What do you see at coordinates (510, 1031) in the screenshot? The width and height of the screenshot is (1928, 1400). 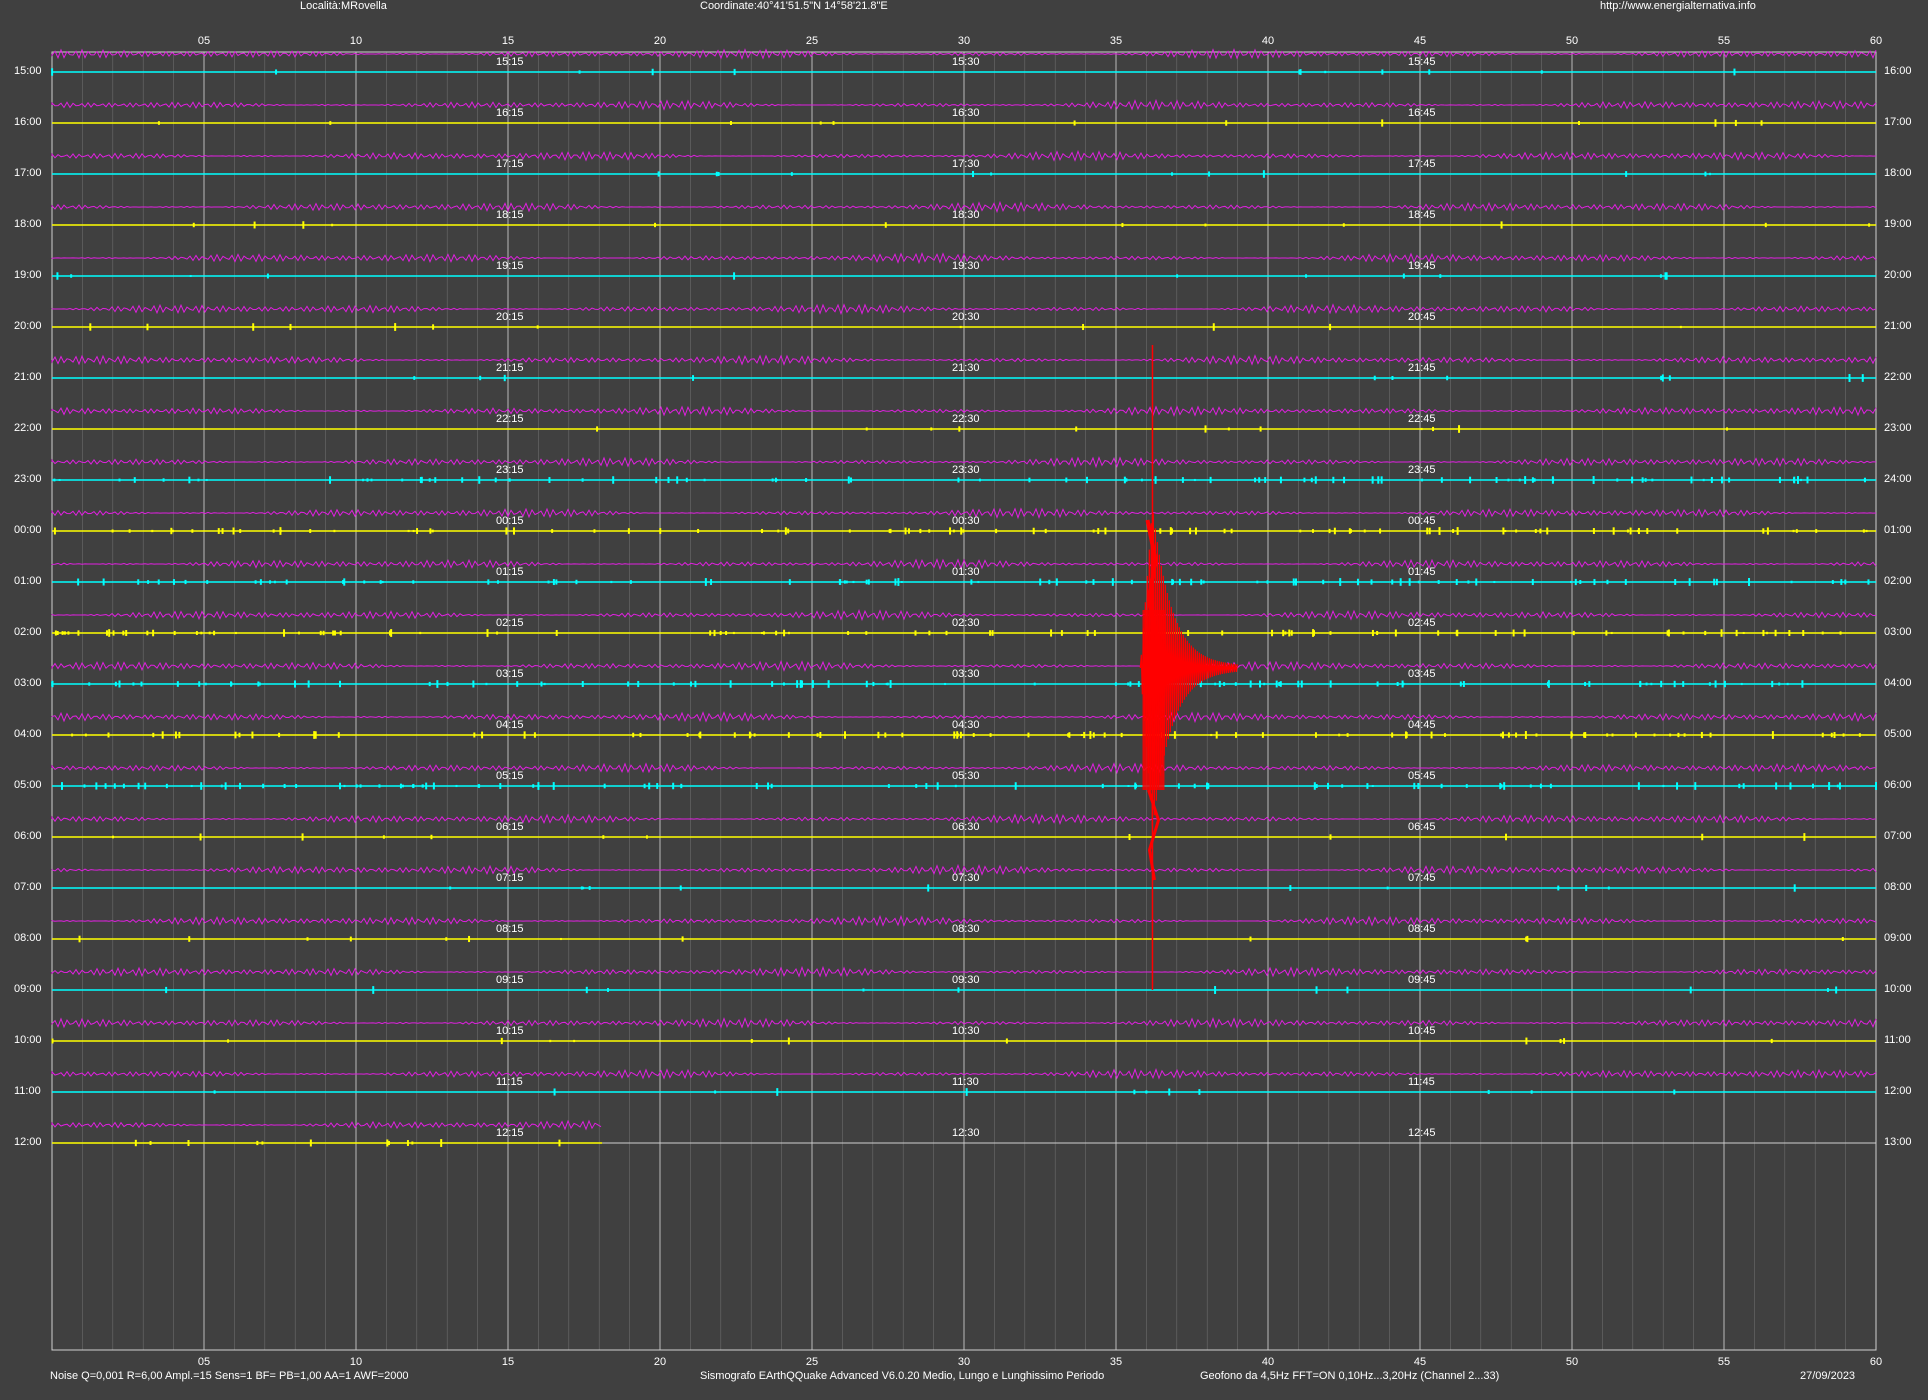 I see `quarter-hour-label: 10:15` at bounding box center [510, 1031].